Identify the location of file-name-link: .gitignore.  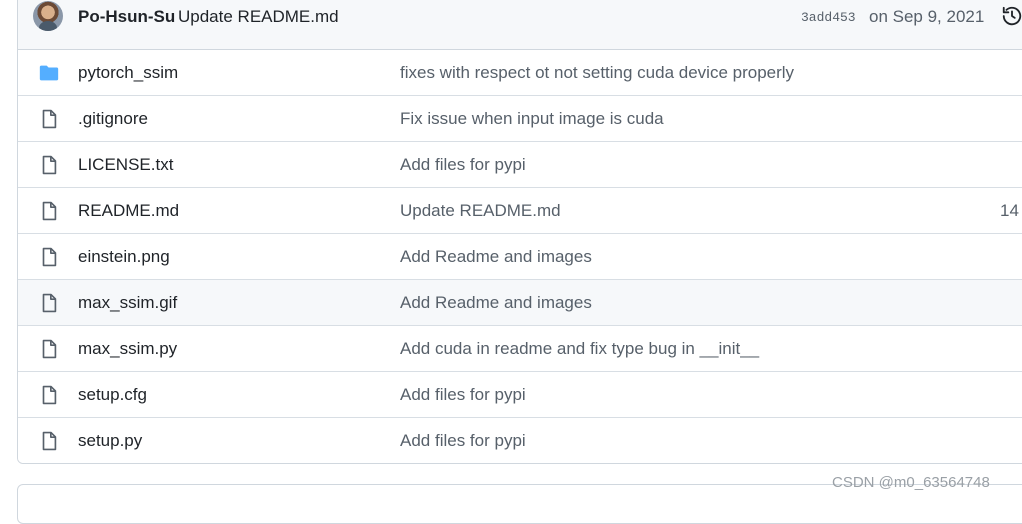
(113, 119).